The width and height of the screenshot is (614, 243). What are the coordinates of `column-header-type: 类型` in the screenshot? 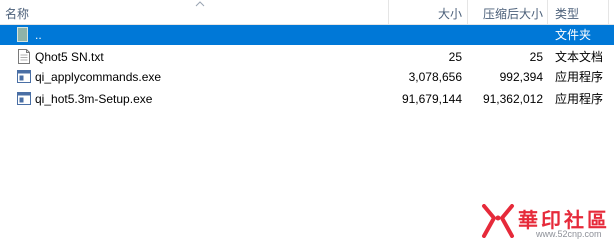 It's located at (567, 13).